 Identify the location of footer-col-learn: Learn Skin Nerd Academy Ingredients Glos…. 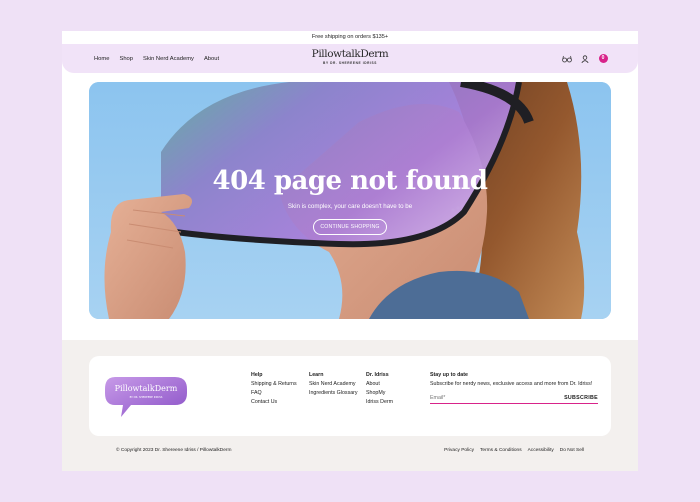
(333, 384).